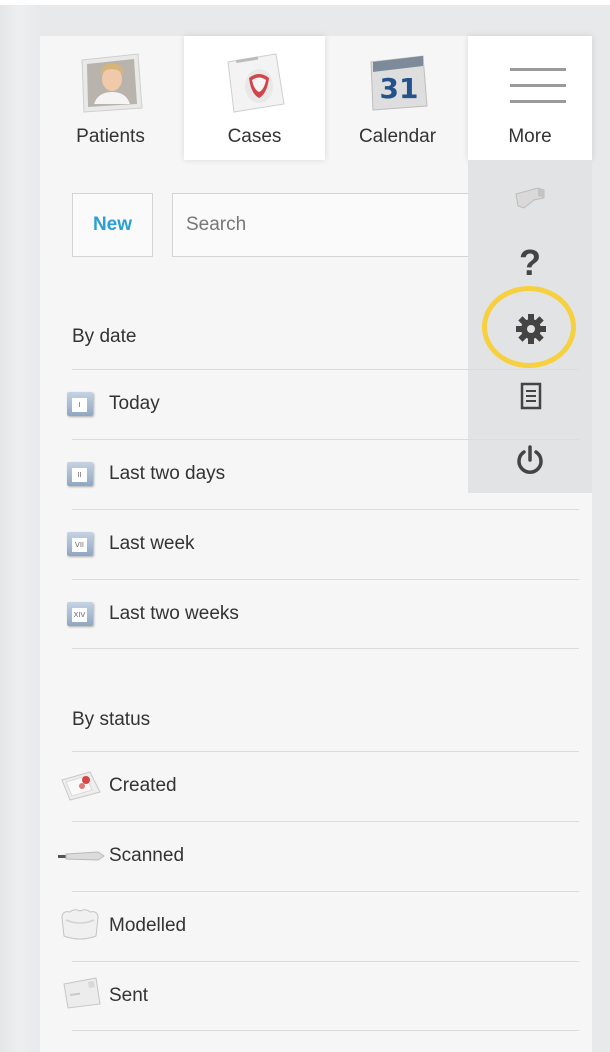 This screenshot has height=1052, width=610. What do you see at coordinates (174, 613) in the screenshot?
I see `list-item-label: Last two weeks` at bounding box center [174, 613].